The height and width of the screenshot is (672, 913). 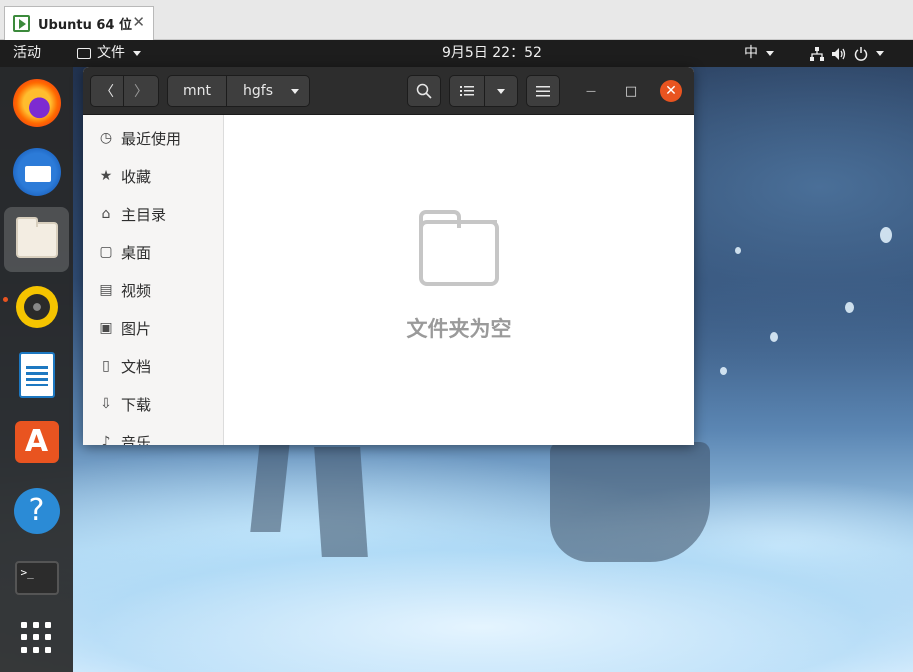 I want to click on sidebar-item-videos: ▤ 视频, so click(x=153, y=290).